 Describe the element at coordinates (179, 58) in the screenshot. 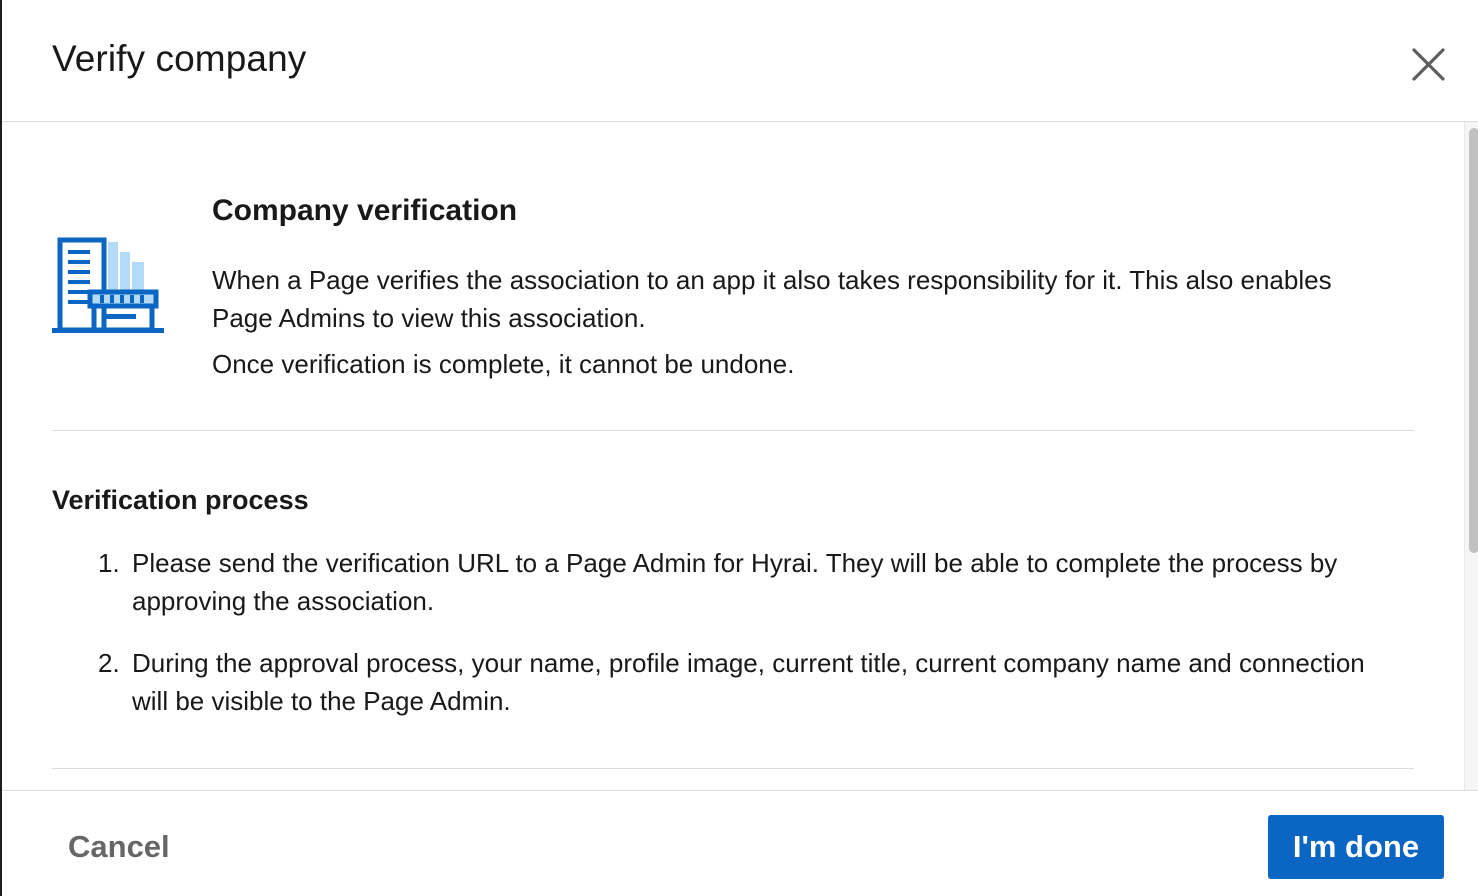

I see `dialog-title: Verify company` at that location.